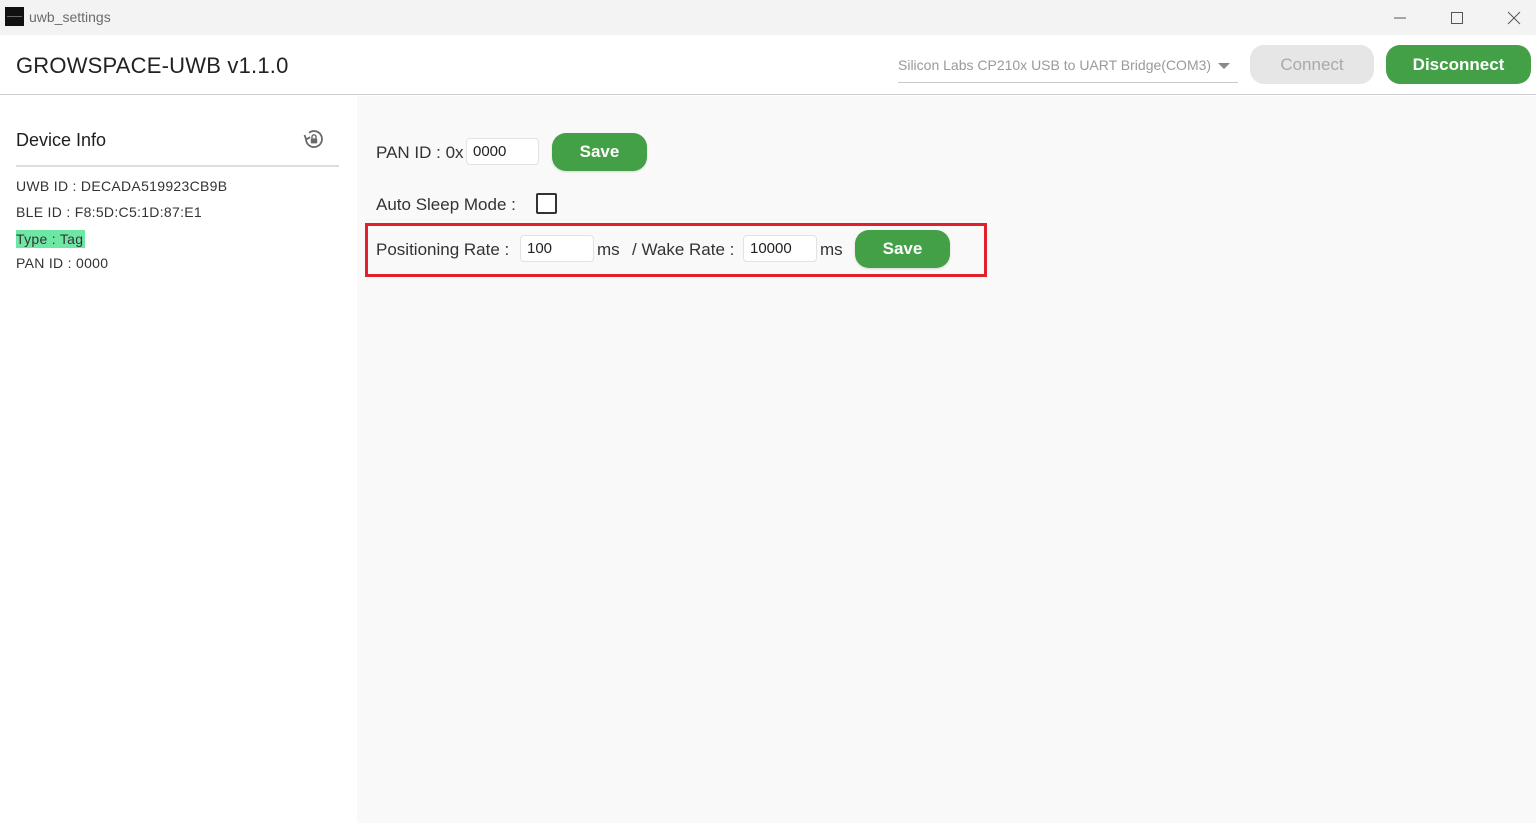 The image size is (1536, 823). I want to click on pan-id-text: PAN ID : 0000, so click(62, 263).